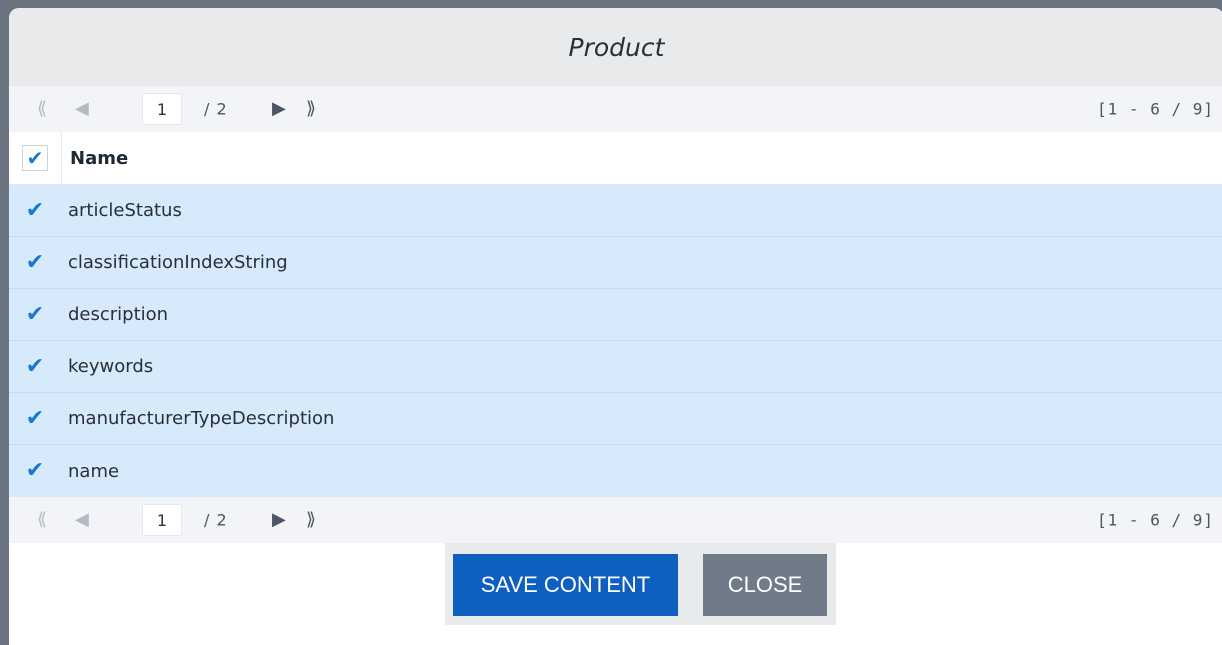 The image size is (1222, 645). Describe the element at coordinates (615, 263) in the screenshot. I see `table-row: ✔ classificationIndexString` at that location.